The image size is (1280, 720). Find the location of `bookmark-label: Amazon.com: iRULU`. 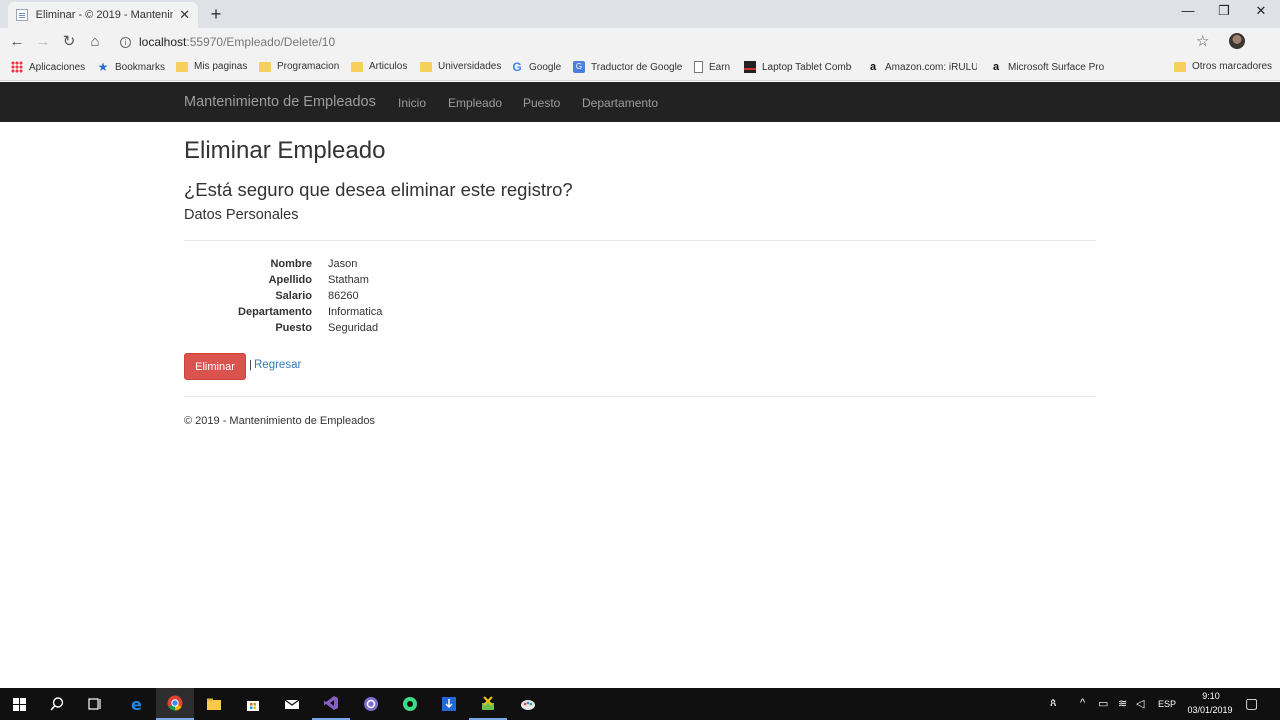

bookmark-label: Amazon.com: iRULU is located at coordinates (931, 67).